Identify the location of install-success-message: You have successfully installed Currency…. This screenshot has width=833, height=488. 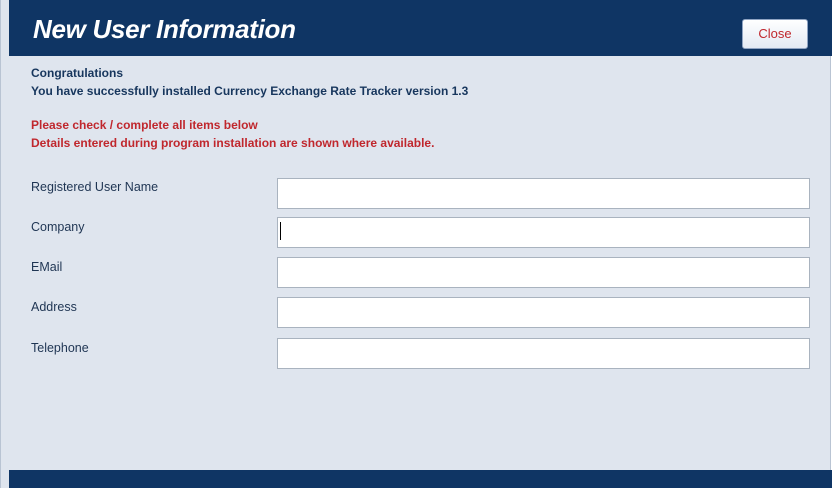
(250, 91).